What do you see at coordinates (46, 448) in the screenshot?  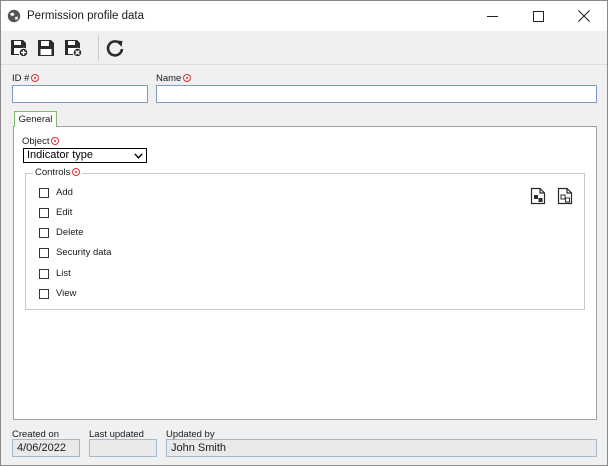 I see `created-on-field` at bounding box center [46, 448].